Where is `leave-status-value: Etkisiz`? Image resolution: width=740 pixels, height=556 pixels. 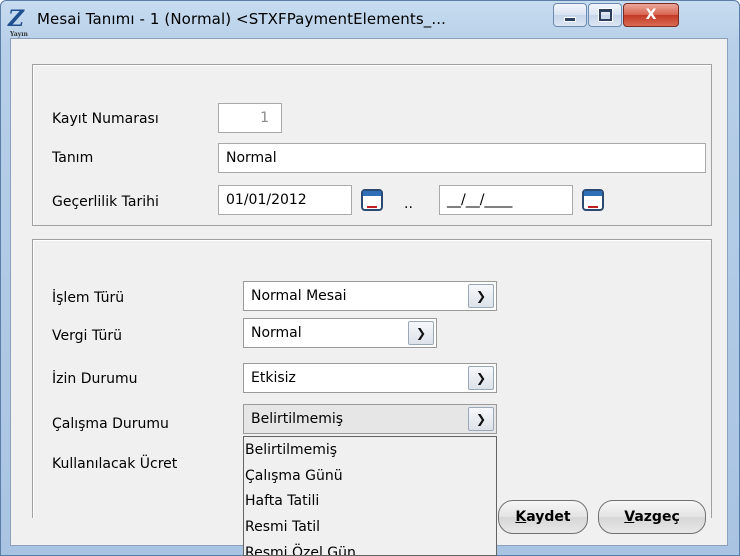 leave-status-value: Etkisiz is located at coordinates (273, 378).